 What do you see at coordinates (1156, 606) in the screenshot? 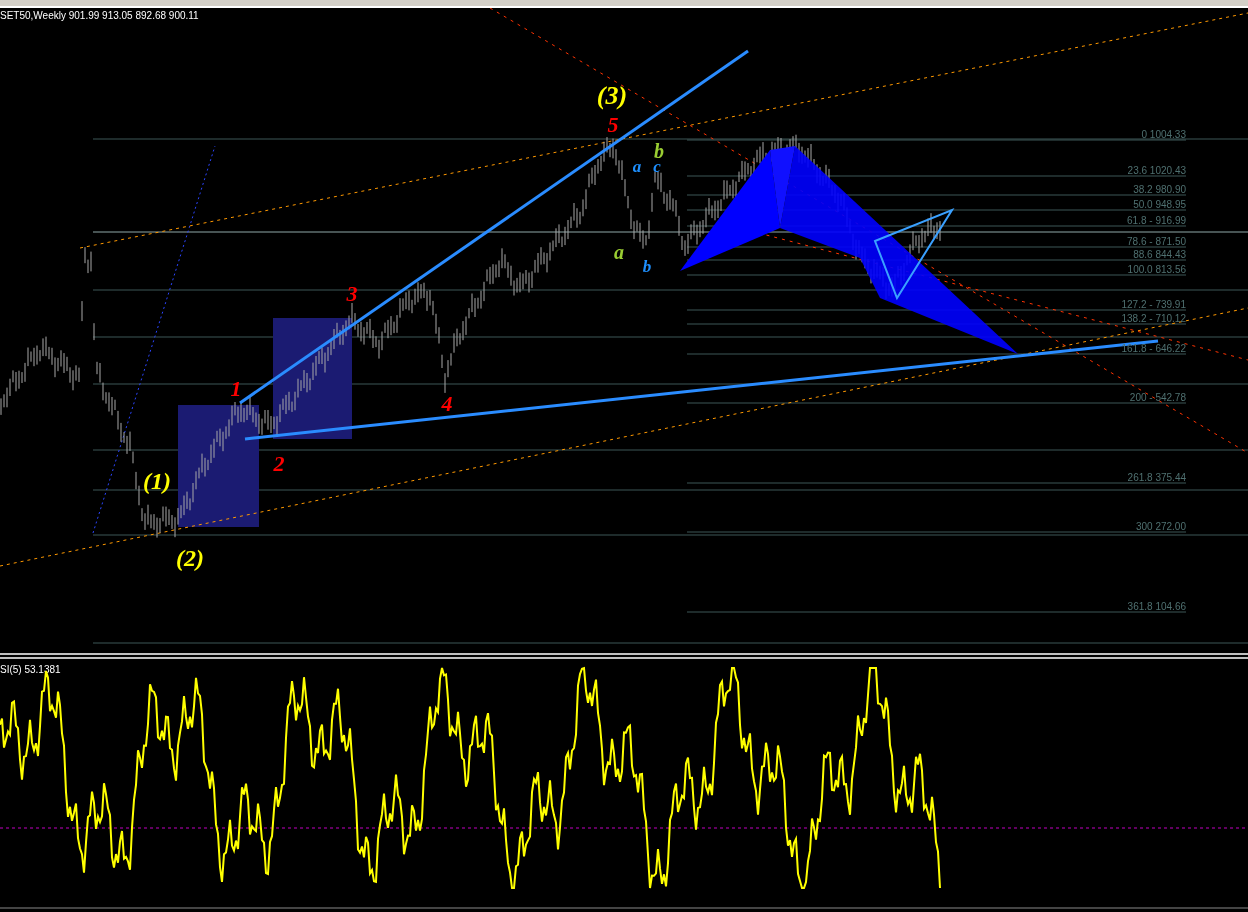
I see `fib-level-label: 361.8 104.66` at bounding box center [1156, 606].